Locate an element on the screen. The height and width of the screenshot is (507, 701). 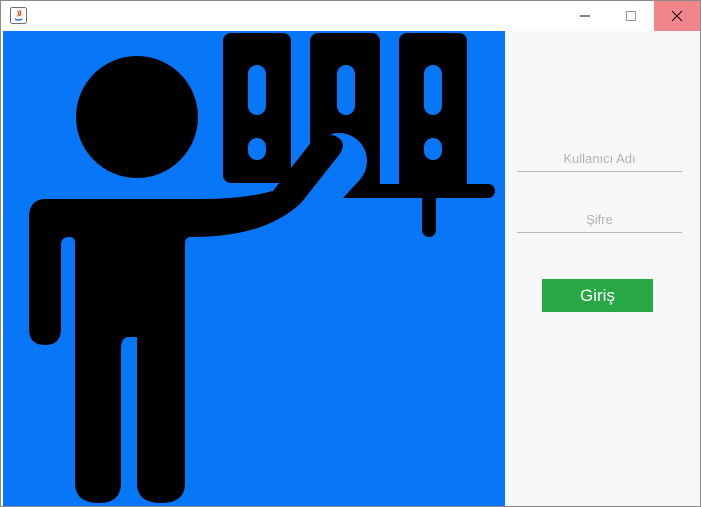
maximize-icon is located at coordinates (631, 16).